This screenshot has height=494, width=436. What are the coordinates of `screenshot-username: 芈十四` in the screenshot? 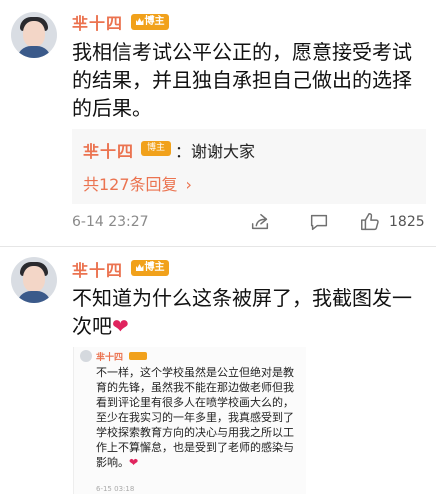 It's located at (110, 358).